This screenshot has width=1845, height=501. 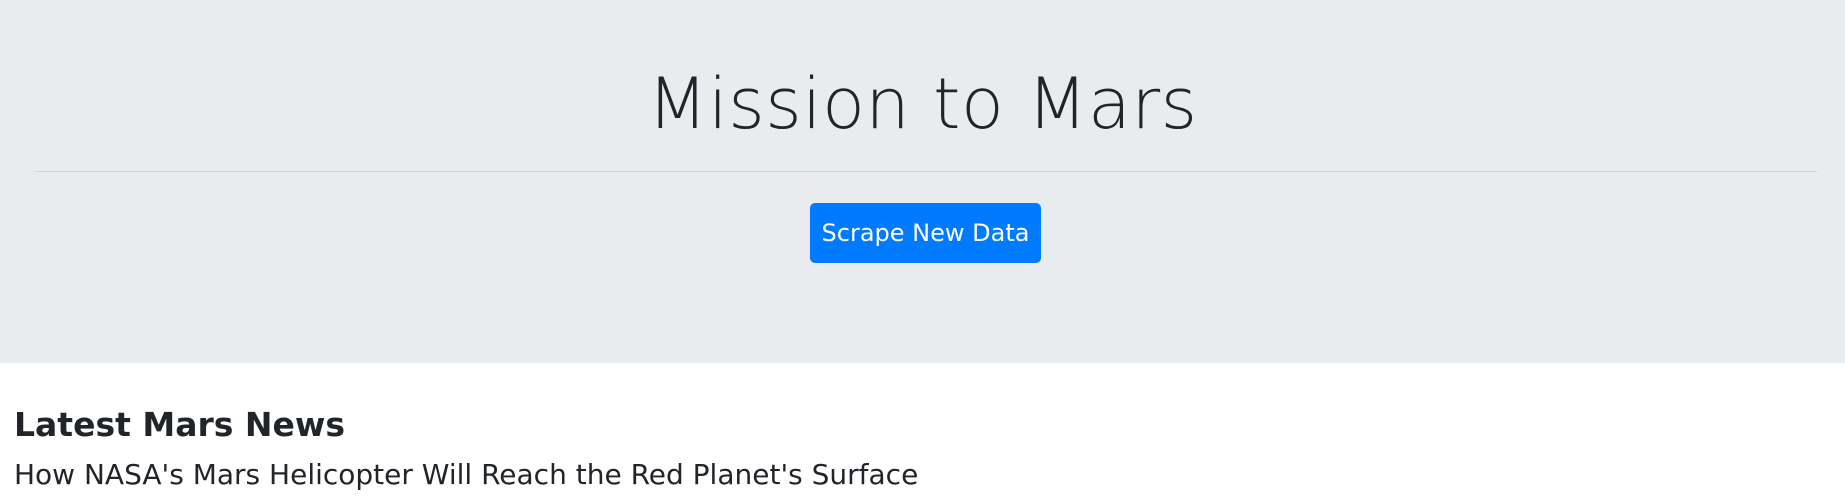 I want to click on scrape-new-data-button: Scrape New Data, so click(x=925, y=233).